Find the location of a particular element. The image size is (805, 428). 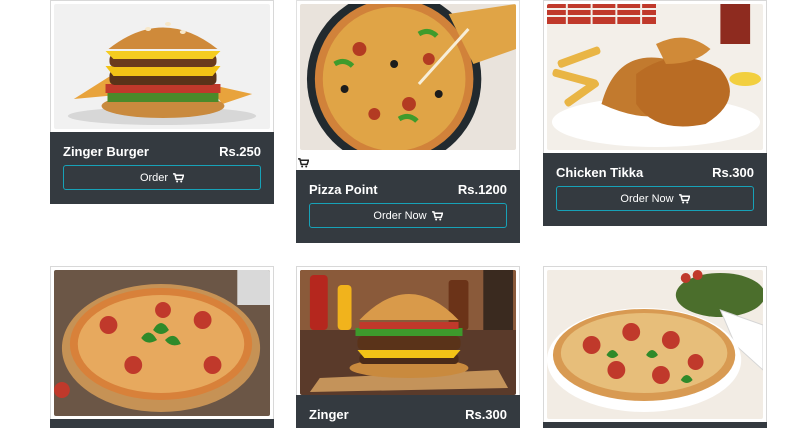

product-name: Zinger Burger is located at coordinates (106, 151).